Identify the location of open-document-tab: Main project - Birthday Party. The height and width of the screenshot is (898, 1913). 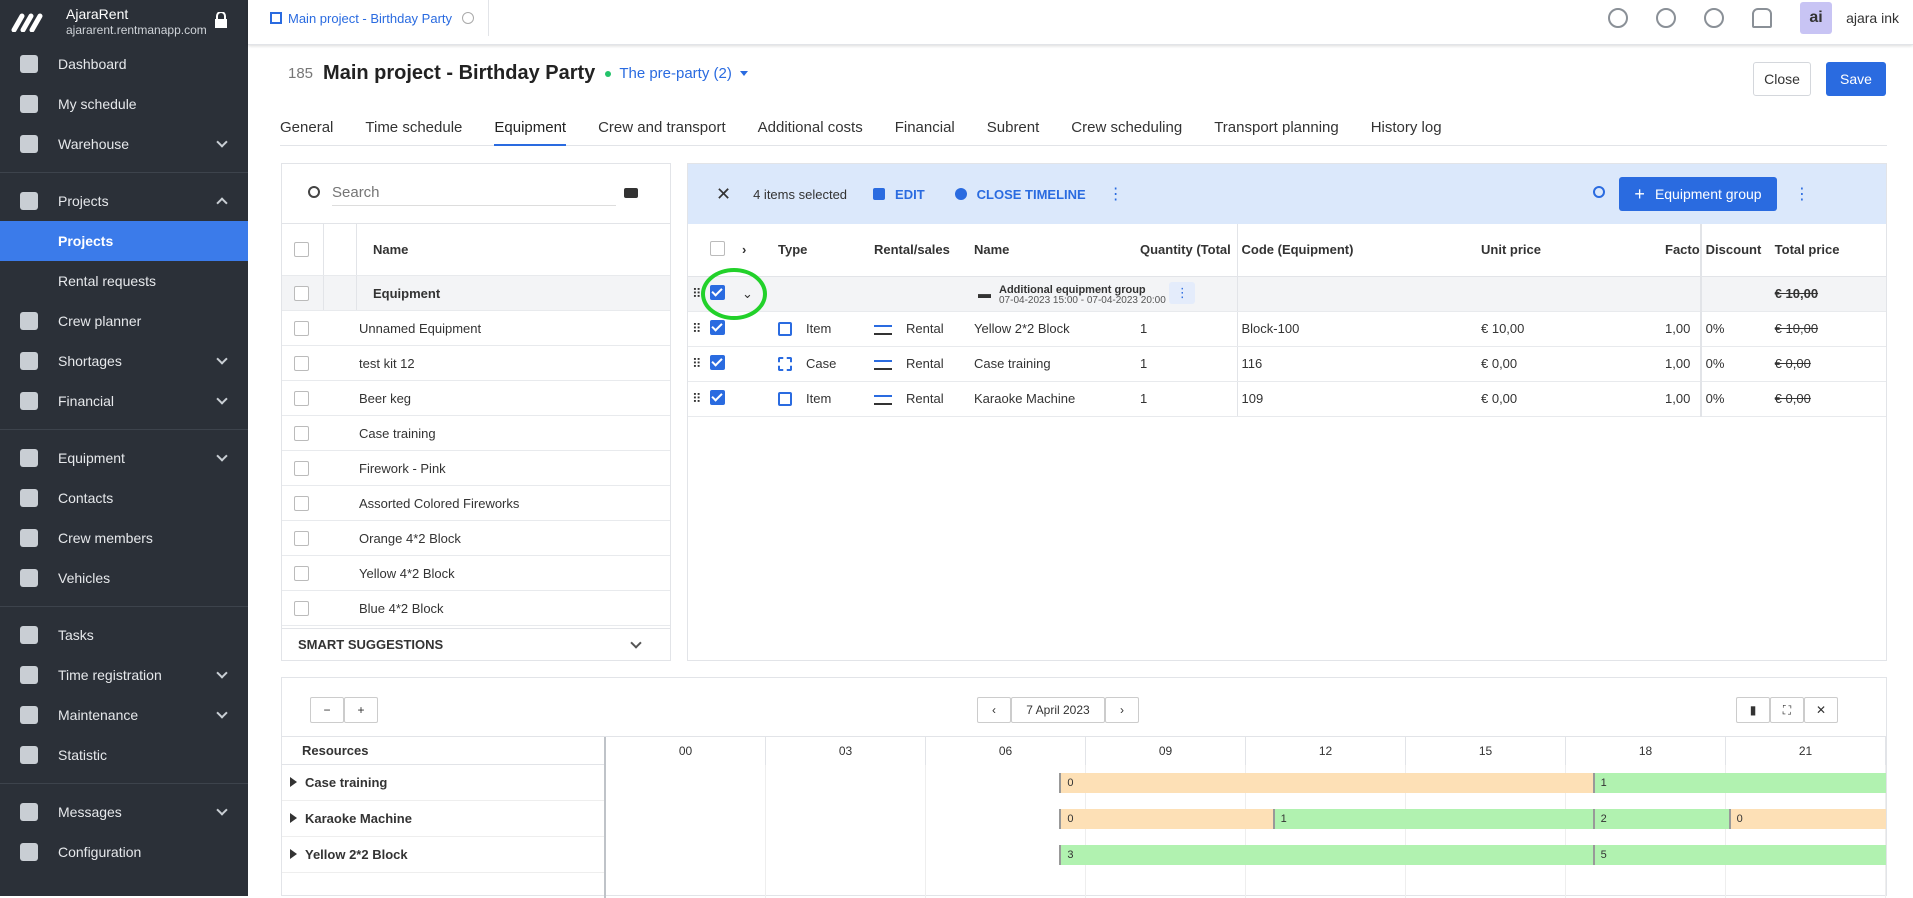
(380, 18).